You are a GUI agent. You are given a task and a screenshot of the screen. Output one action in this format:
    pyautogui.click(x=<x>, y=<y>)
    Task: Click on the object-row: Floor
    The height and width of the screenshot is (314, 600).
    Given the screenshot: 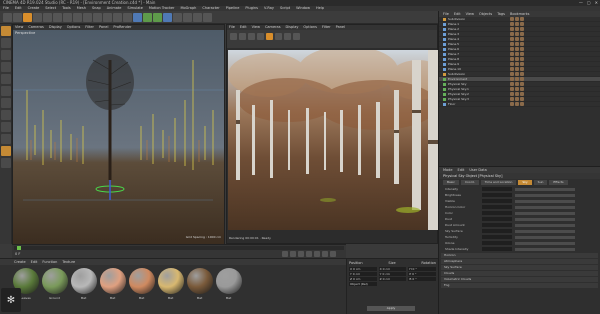 What is the action you would take?
    pyautogui.click(x=519, y=104)
    